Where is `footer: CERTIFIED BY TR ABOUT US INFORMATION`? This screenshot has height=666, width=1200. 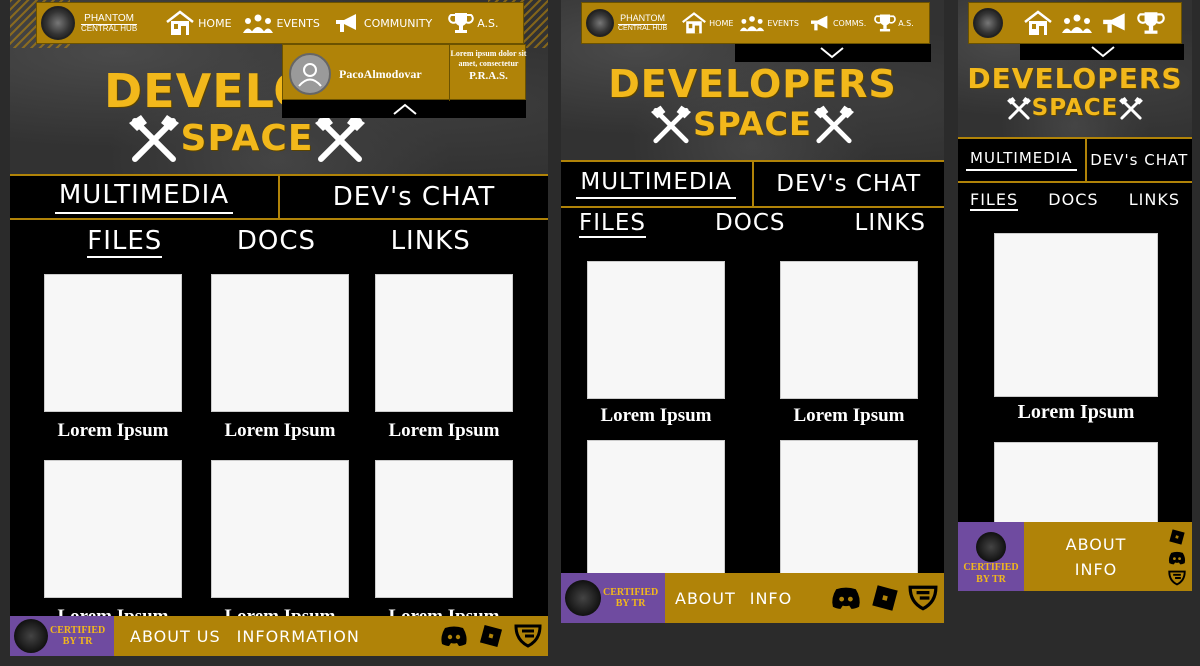 footer: CERTIFIED BY TR ABOUT US INFORMATION is located at coordinates (279, 636).